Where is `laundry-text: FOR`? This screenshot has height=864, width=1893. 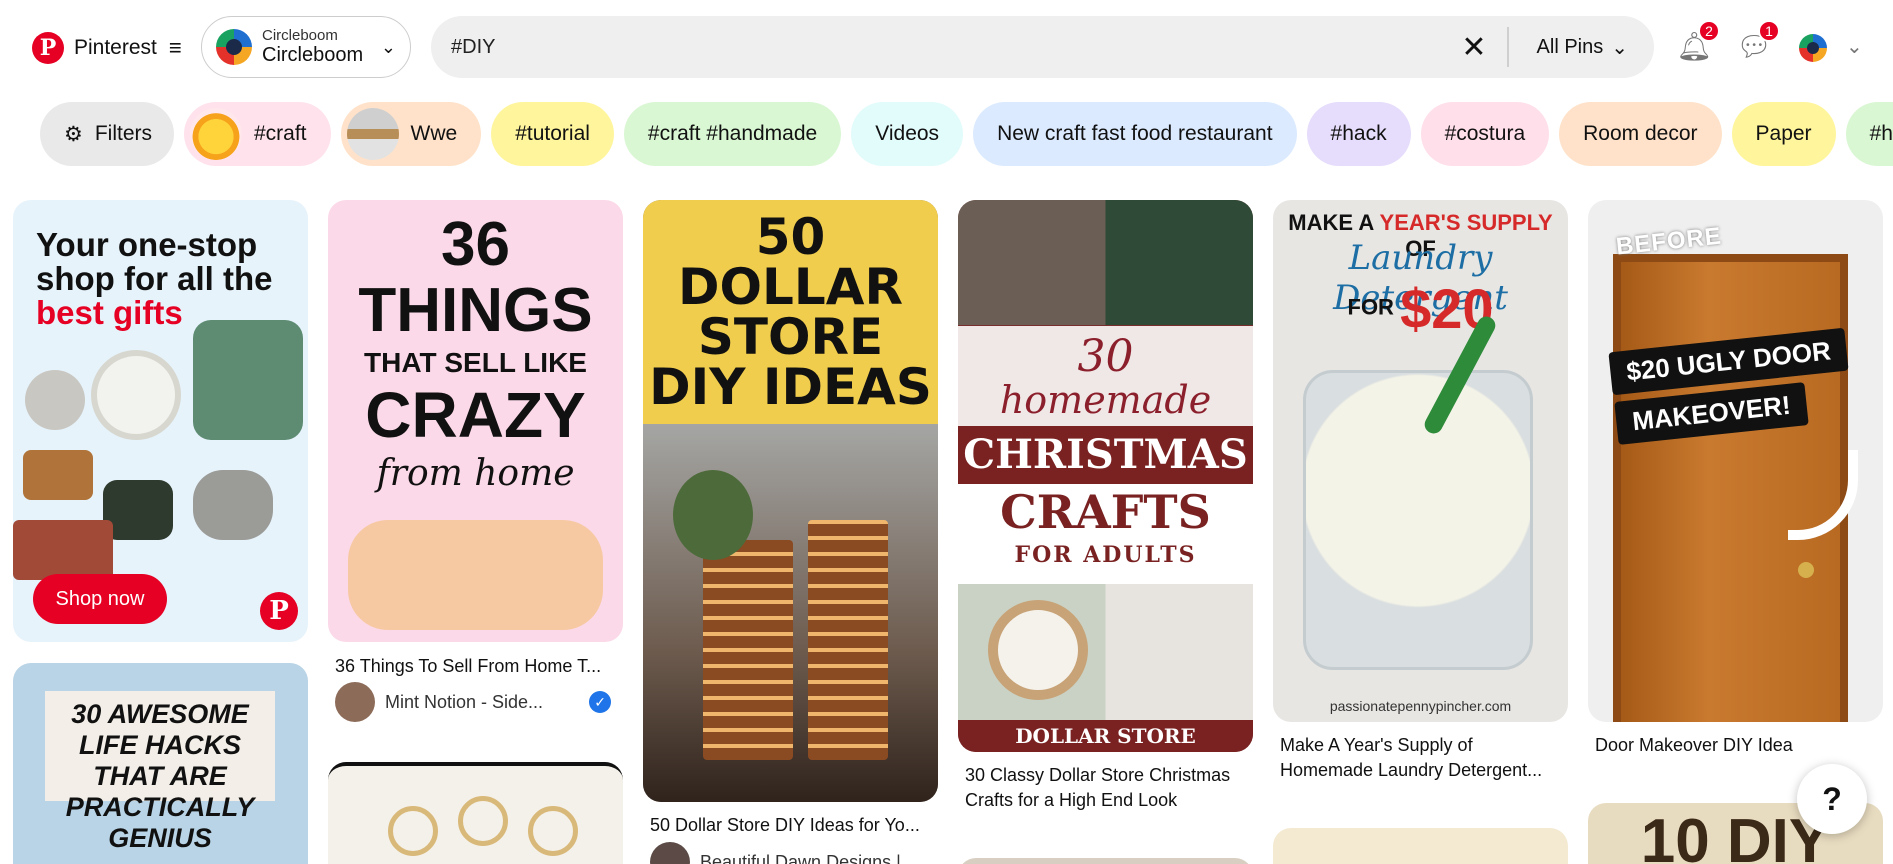
laundry-text: FOR is located at coordinates (1374, 307).